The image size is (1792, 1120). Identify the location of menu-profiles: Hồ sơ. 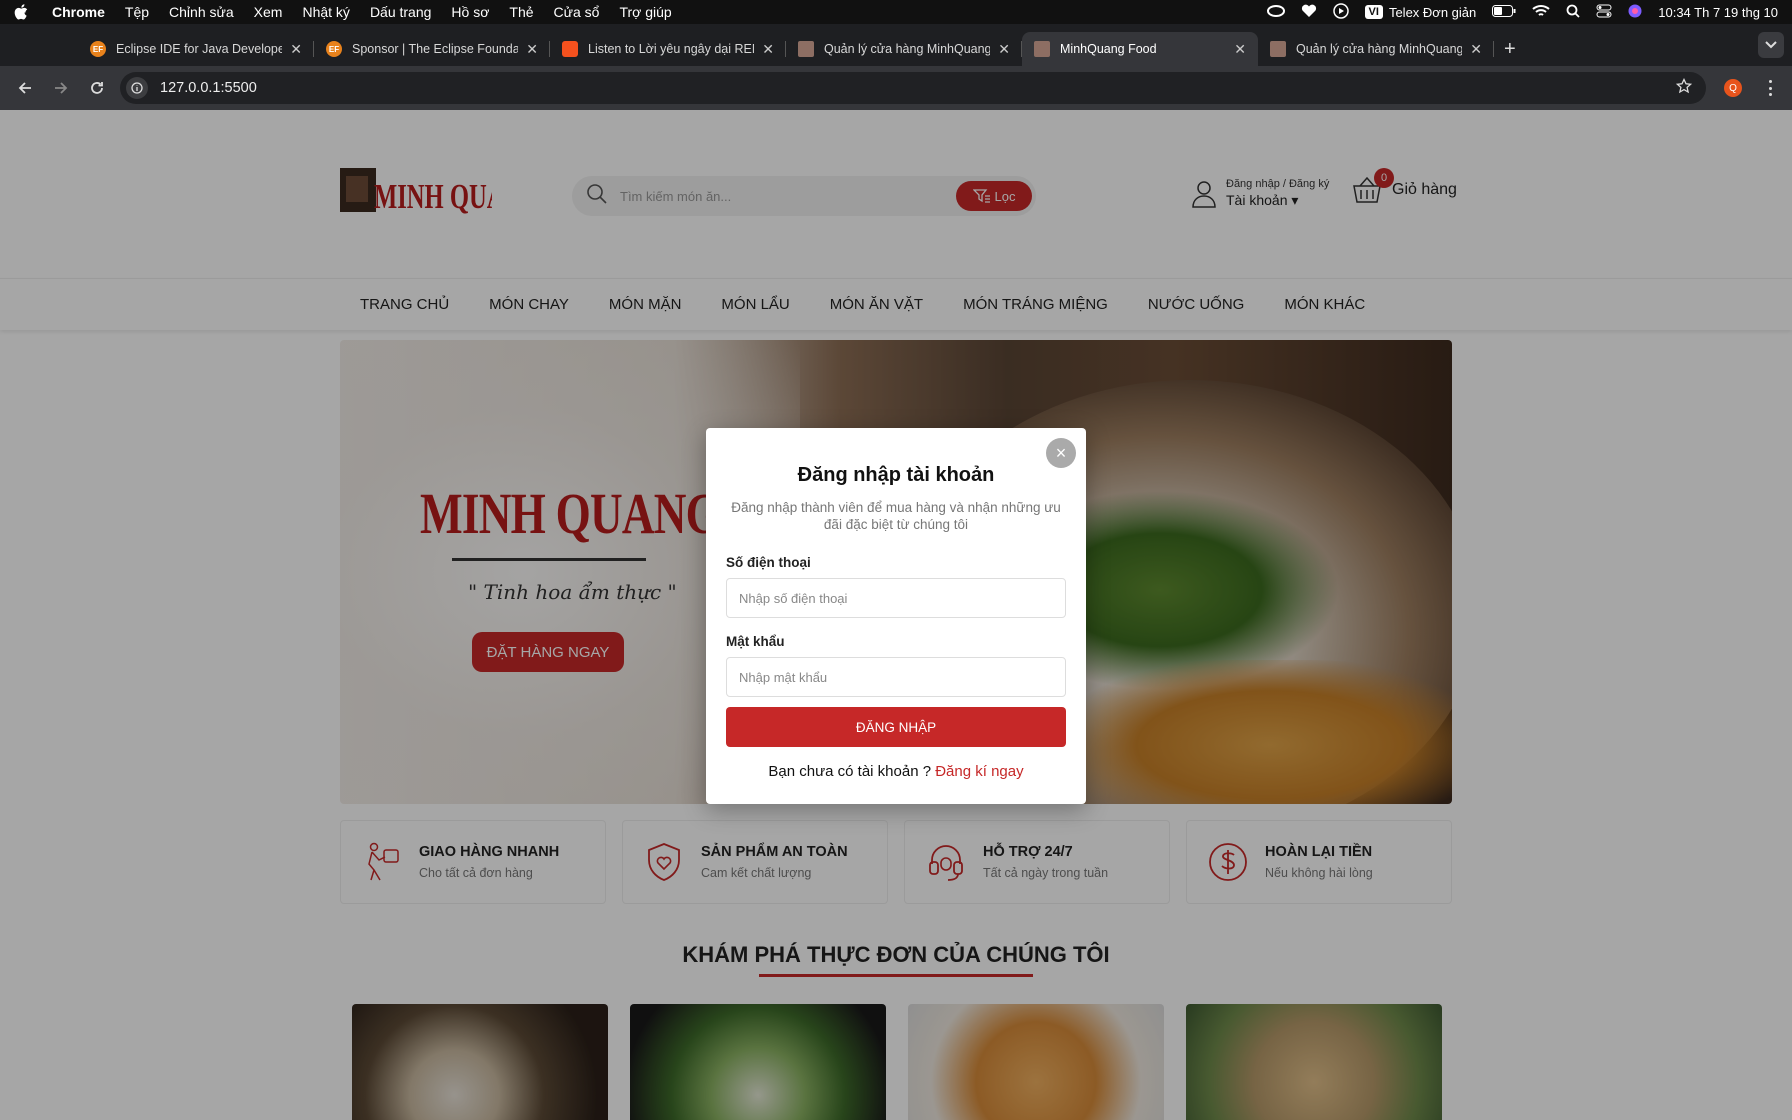
(470, 12).